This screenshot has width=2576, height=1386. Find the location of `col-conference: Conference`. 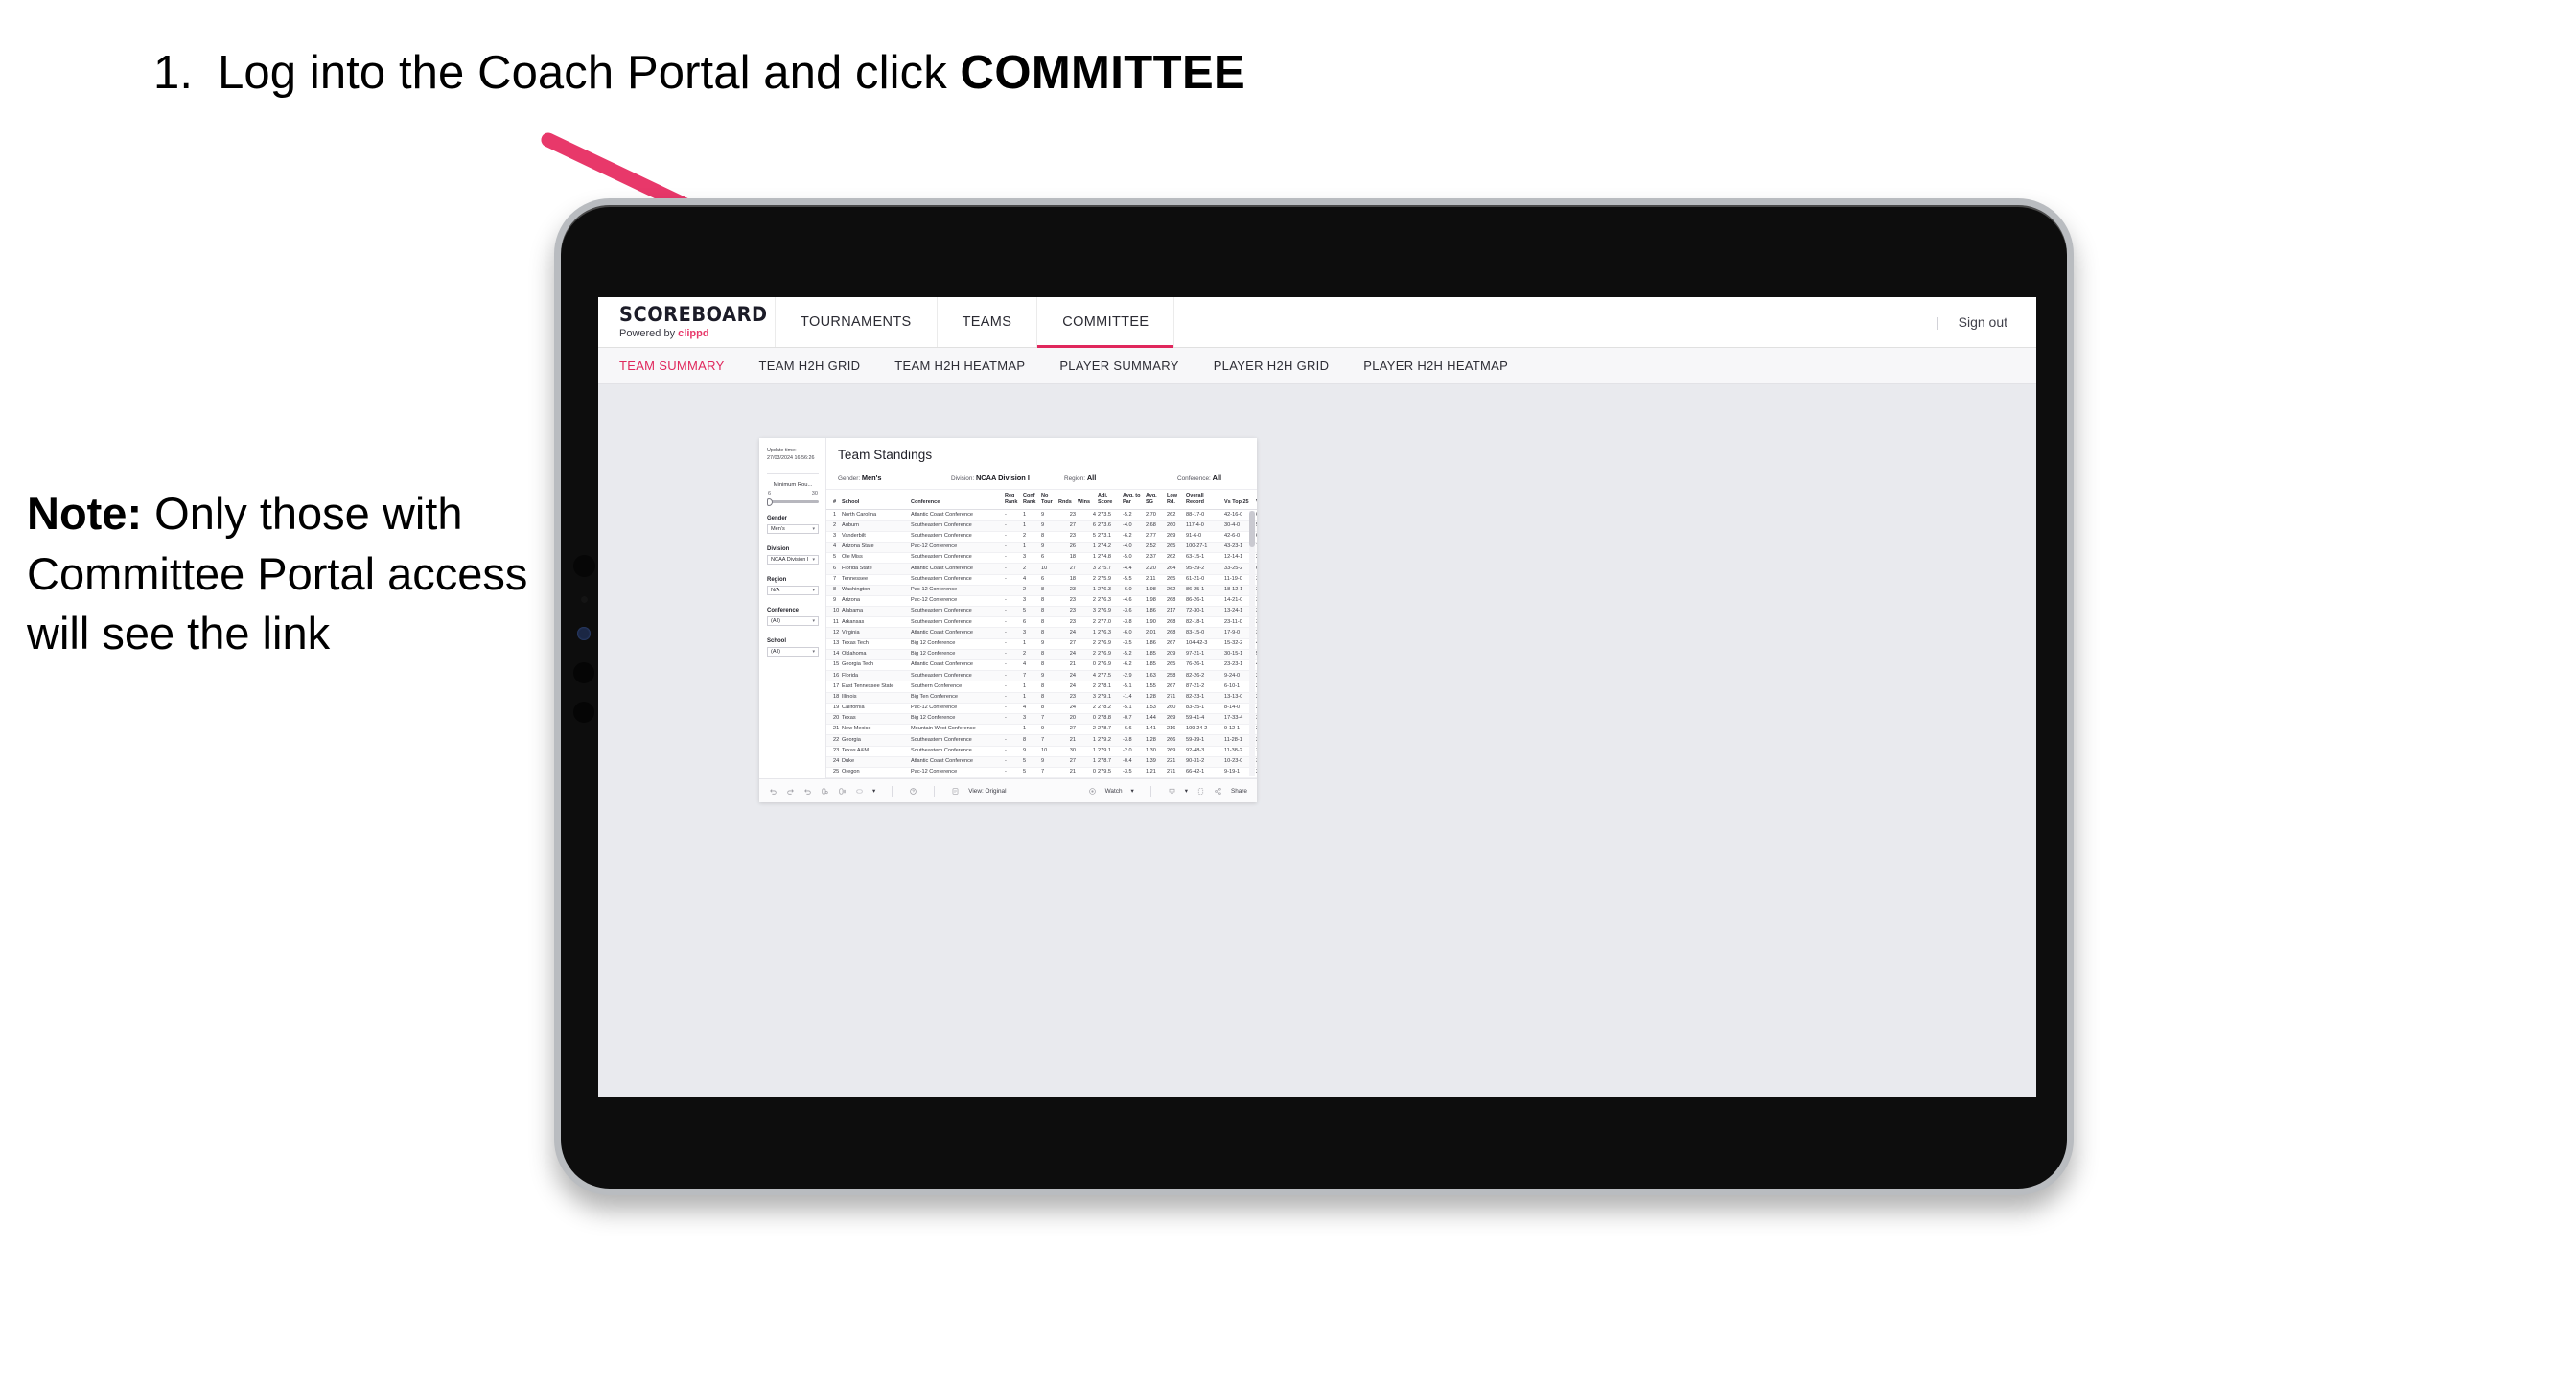

col-conference: Conference is located at coordinates (957, 501).